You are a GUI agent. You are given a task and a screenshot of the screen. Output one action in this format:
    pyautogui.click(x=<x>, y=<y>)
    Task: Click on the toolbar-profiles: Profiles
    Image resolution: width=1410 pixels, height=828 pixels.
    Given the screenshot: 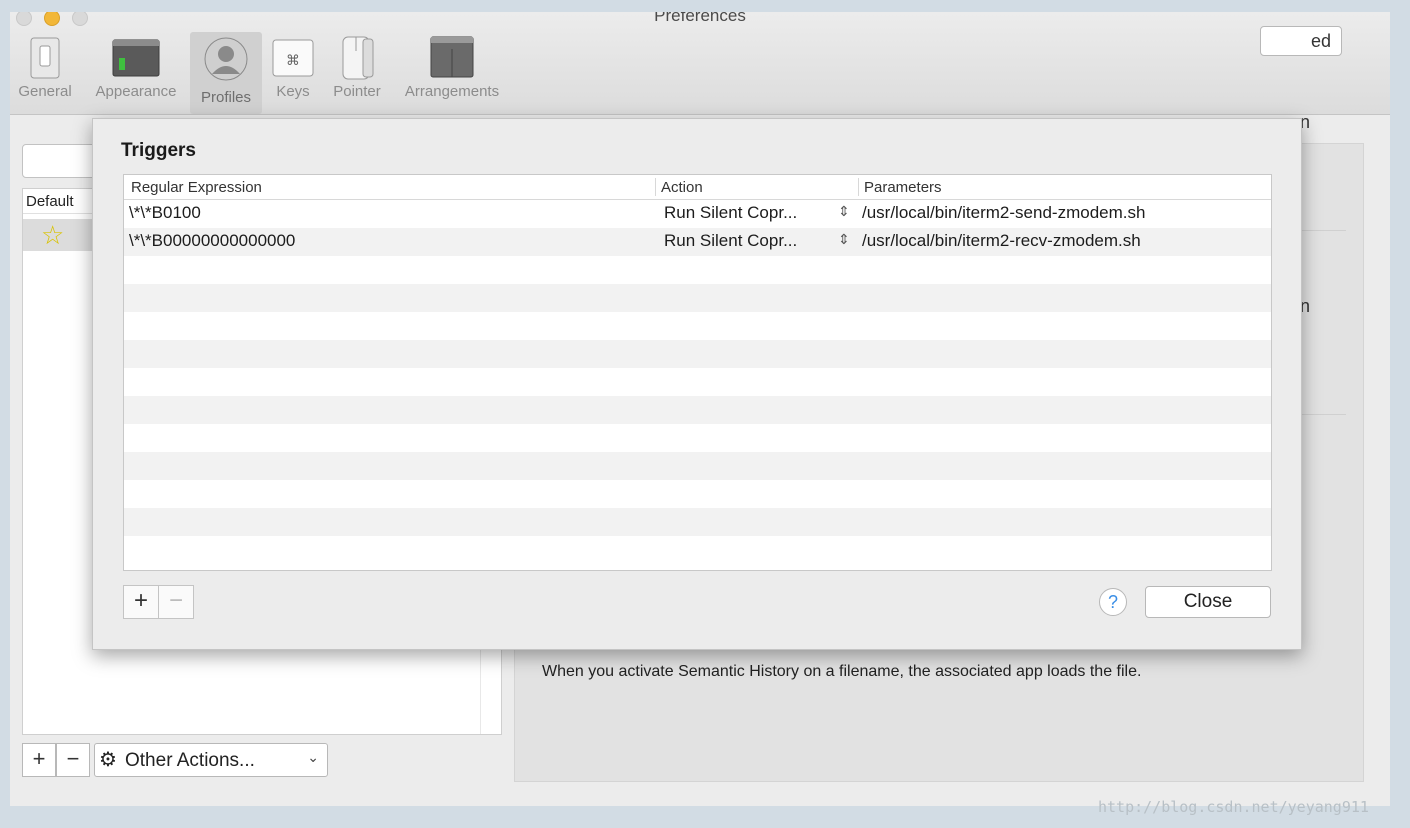 What is the action you would take?
    pyautogui.click(x=226, y=73)
    